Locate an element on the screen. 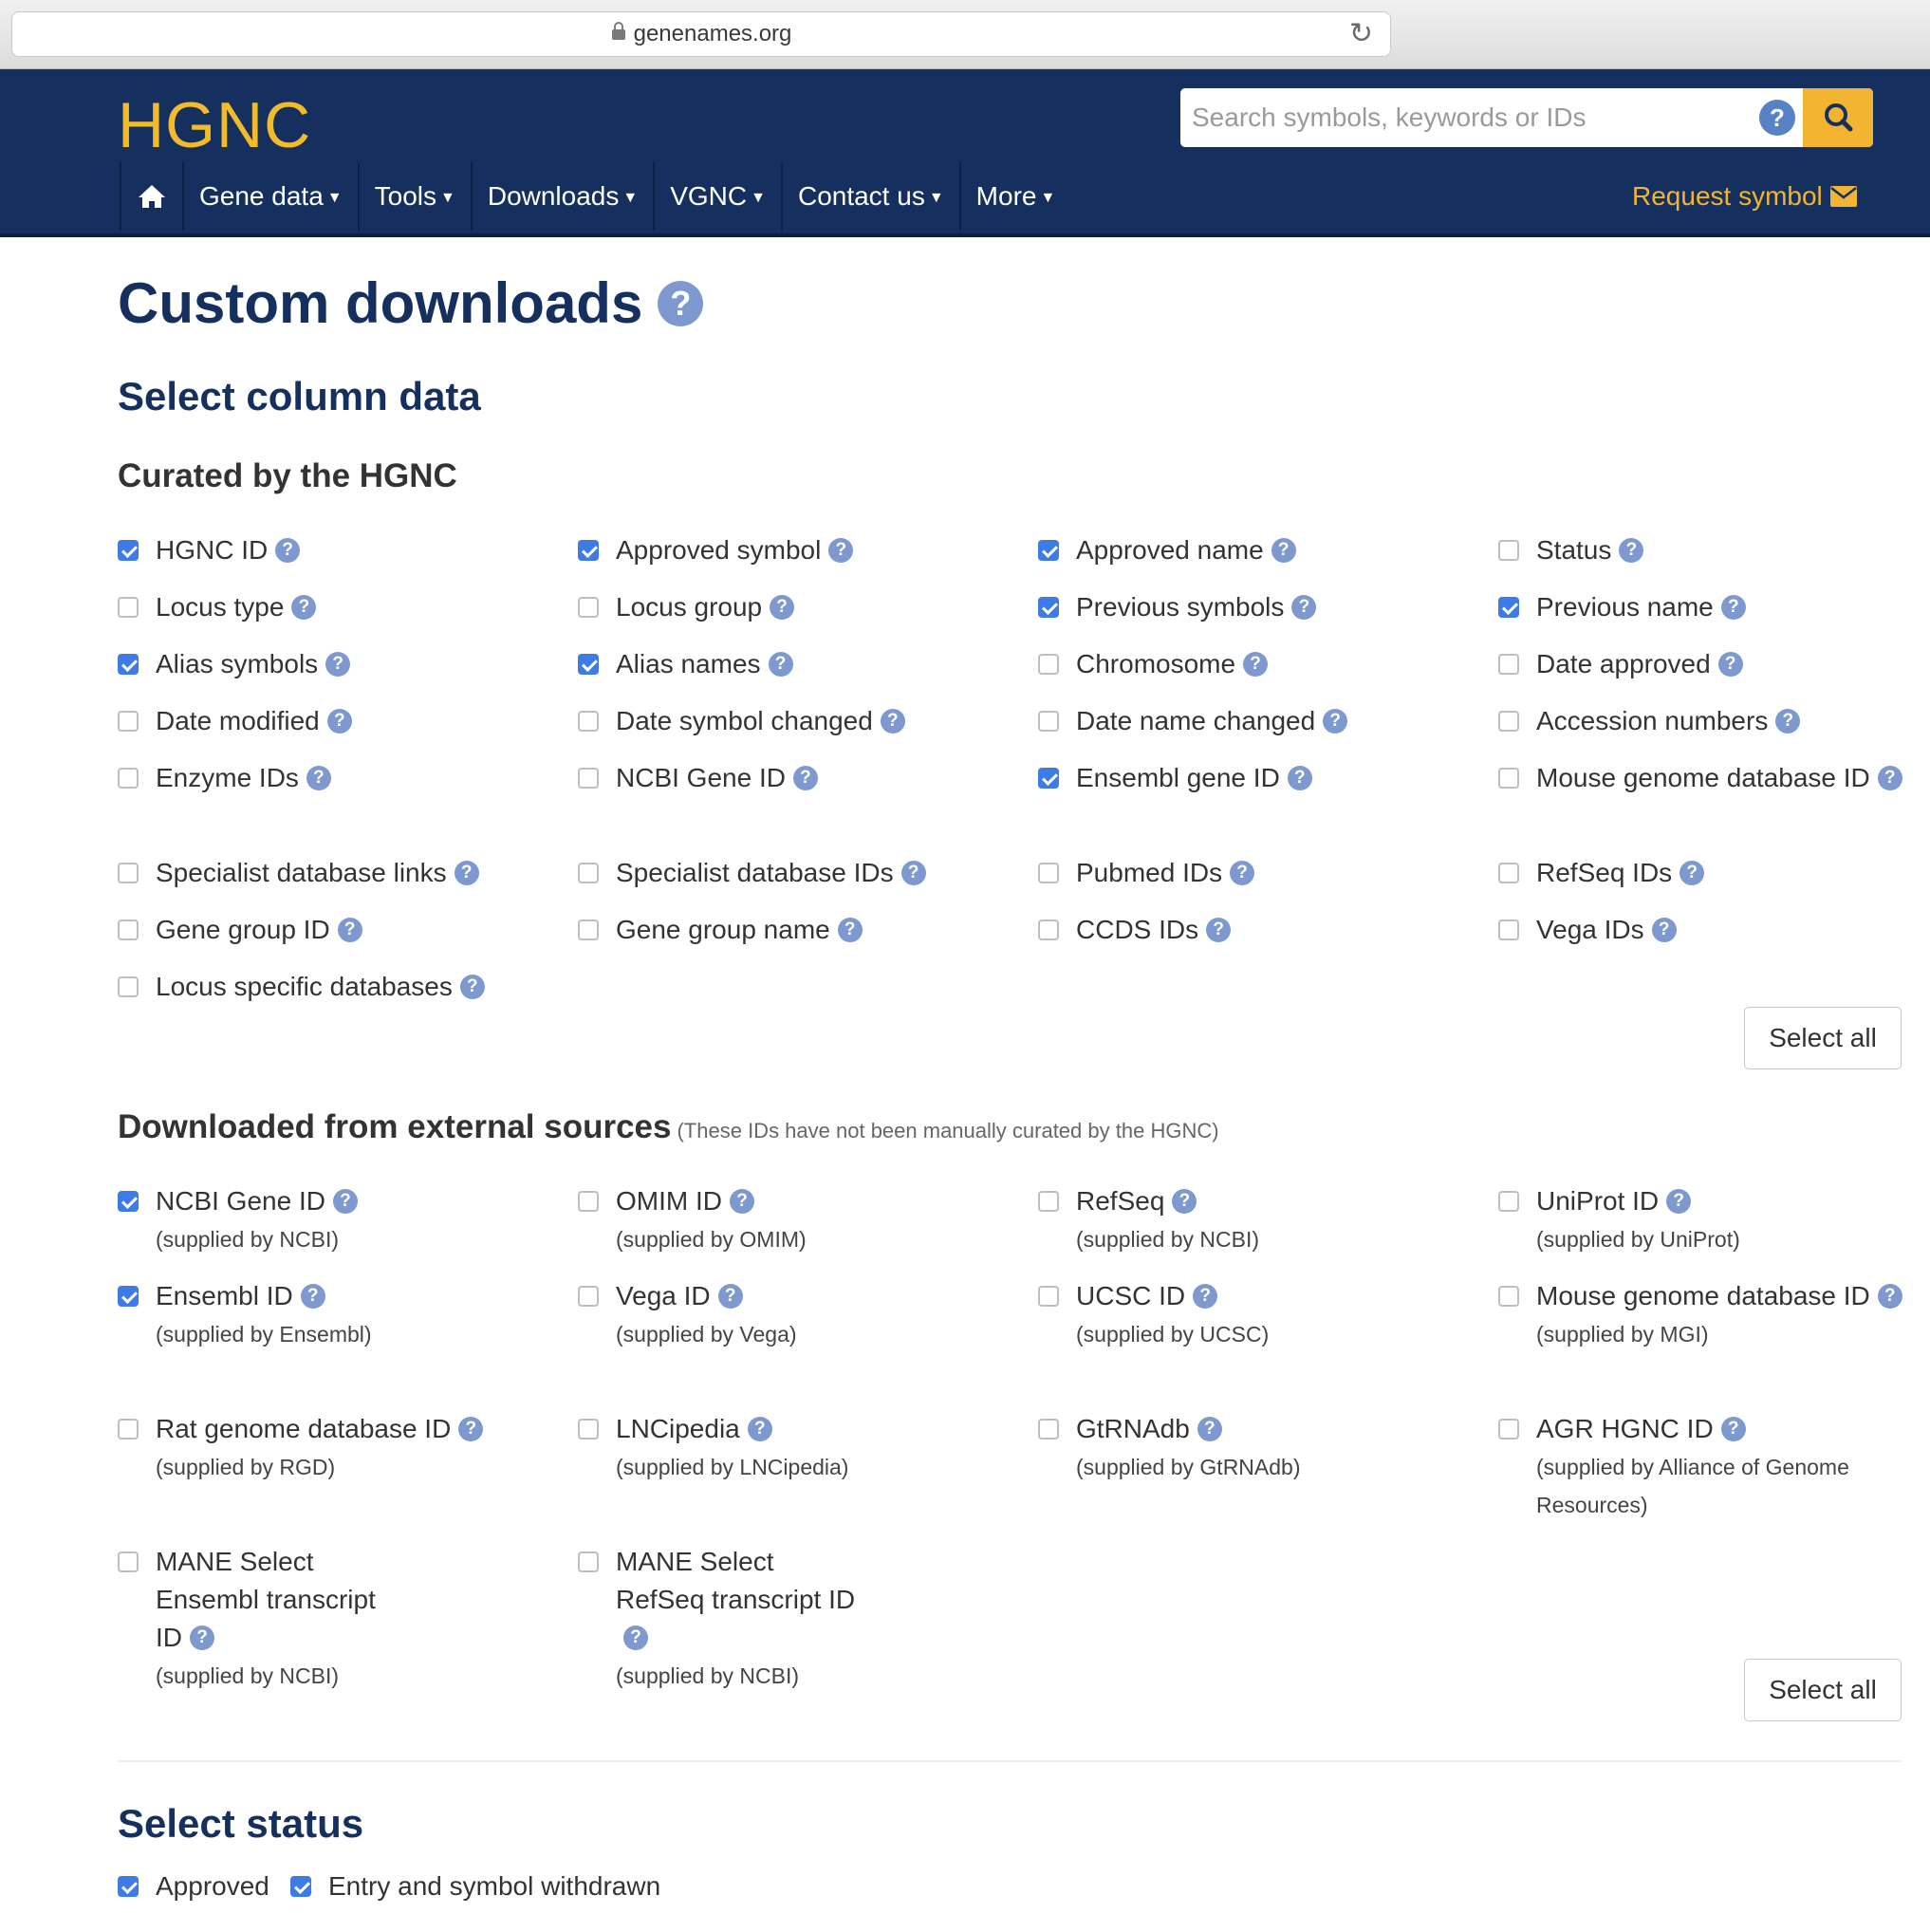 The image size is (1930, 1932). checkbox-ensembl-gene-id: Ensembl gene ID? is located at coordinates (1242, 778).